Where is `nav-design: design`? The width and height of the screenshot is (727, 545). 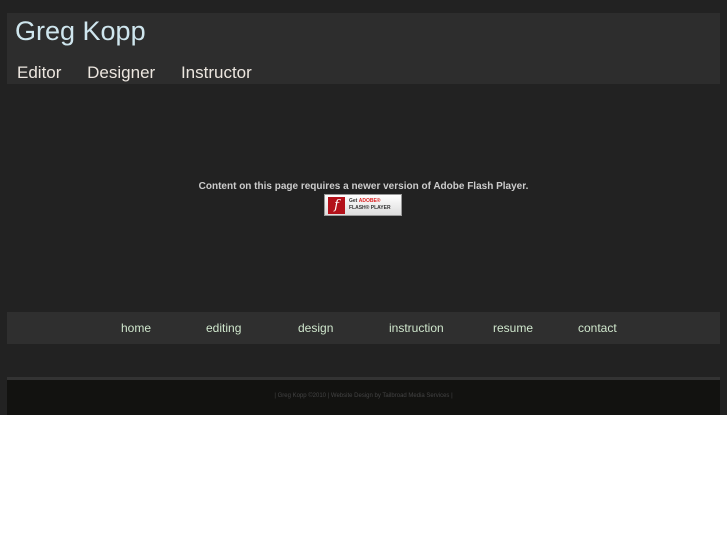 nav-design: design is located at coordinates (315, 328).